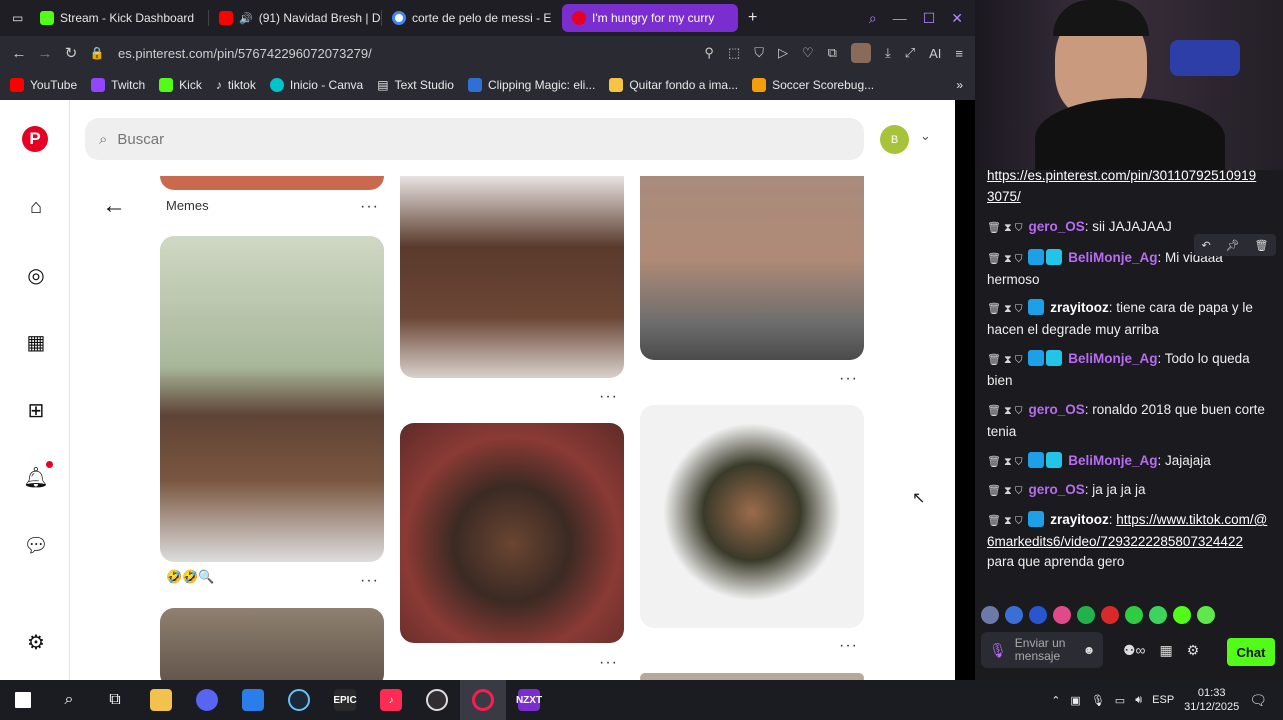  What do you see at coordinates (470, 18) in the screenshot?
I see `tab-google-search: corte de pelo de messi - E` at bounding box center [470, 18].